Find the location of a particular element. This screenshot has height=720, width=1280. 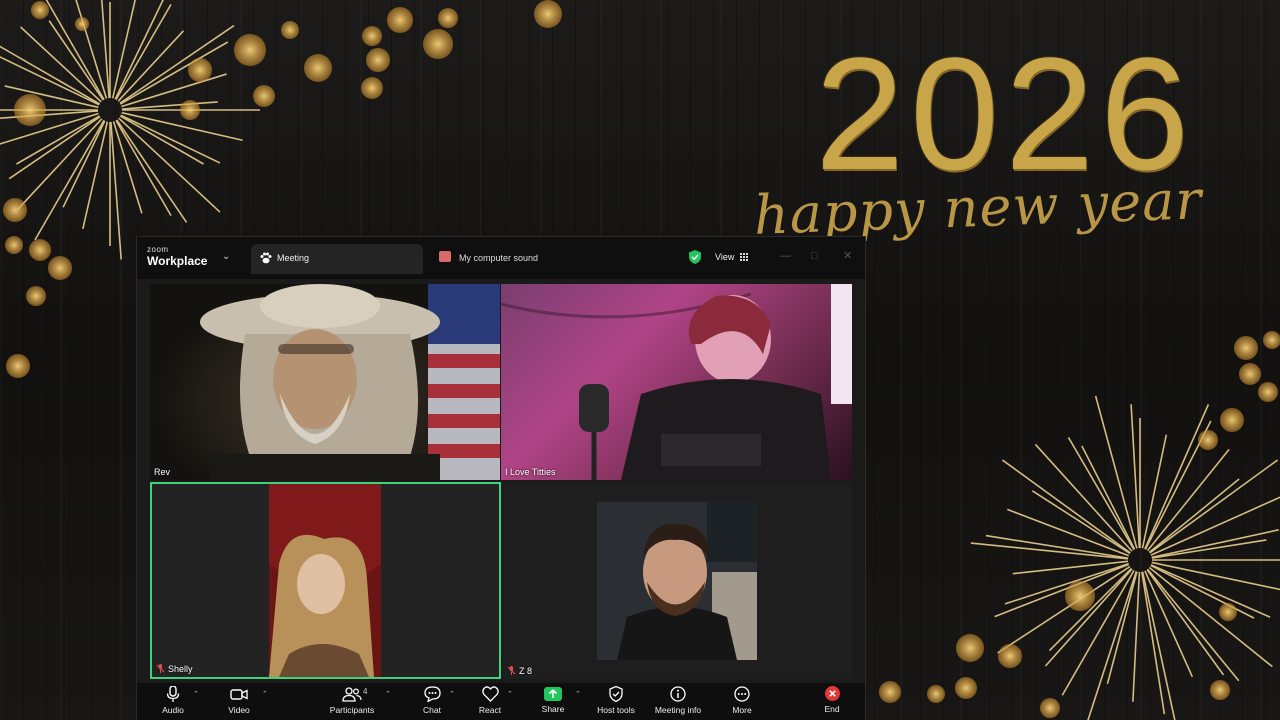

more-icon is located at coordinates (742, 694).